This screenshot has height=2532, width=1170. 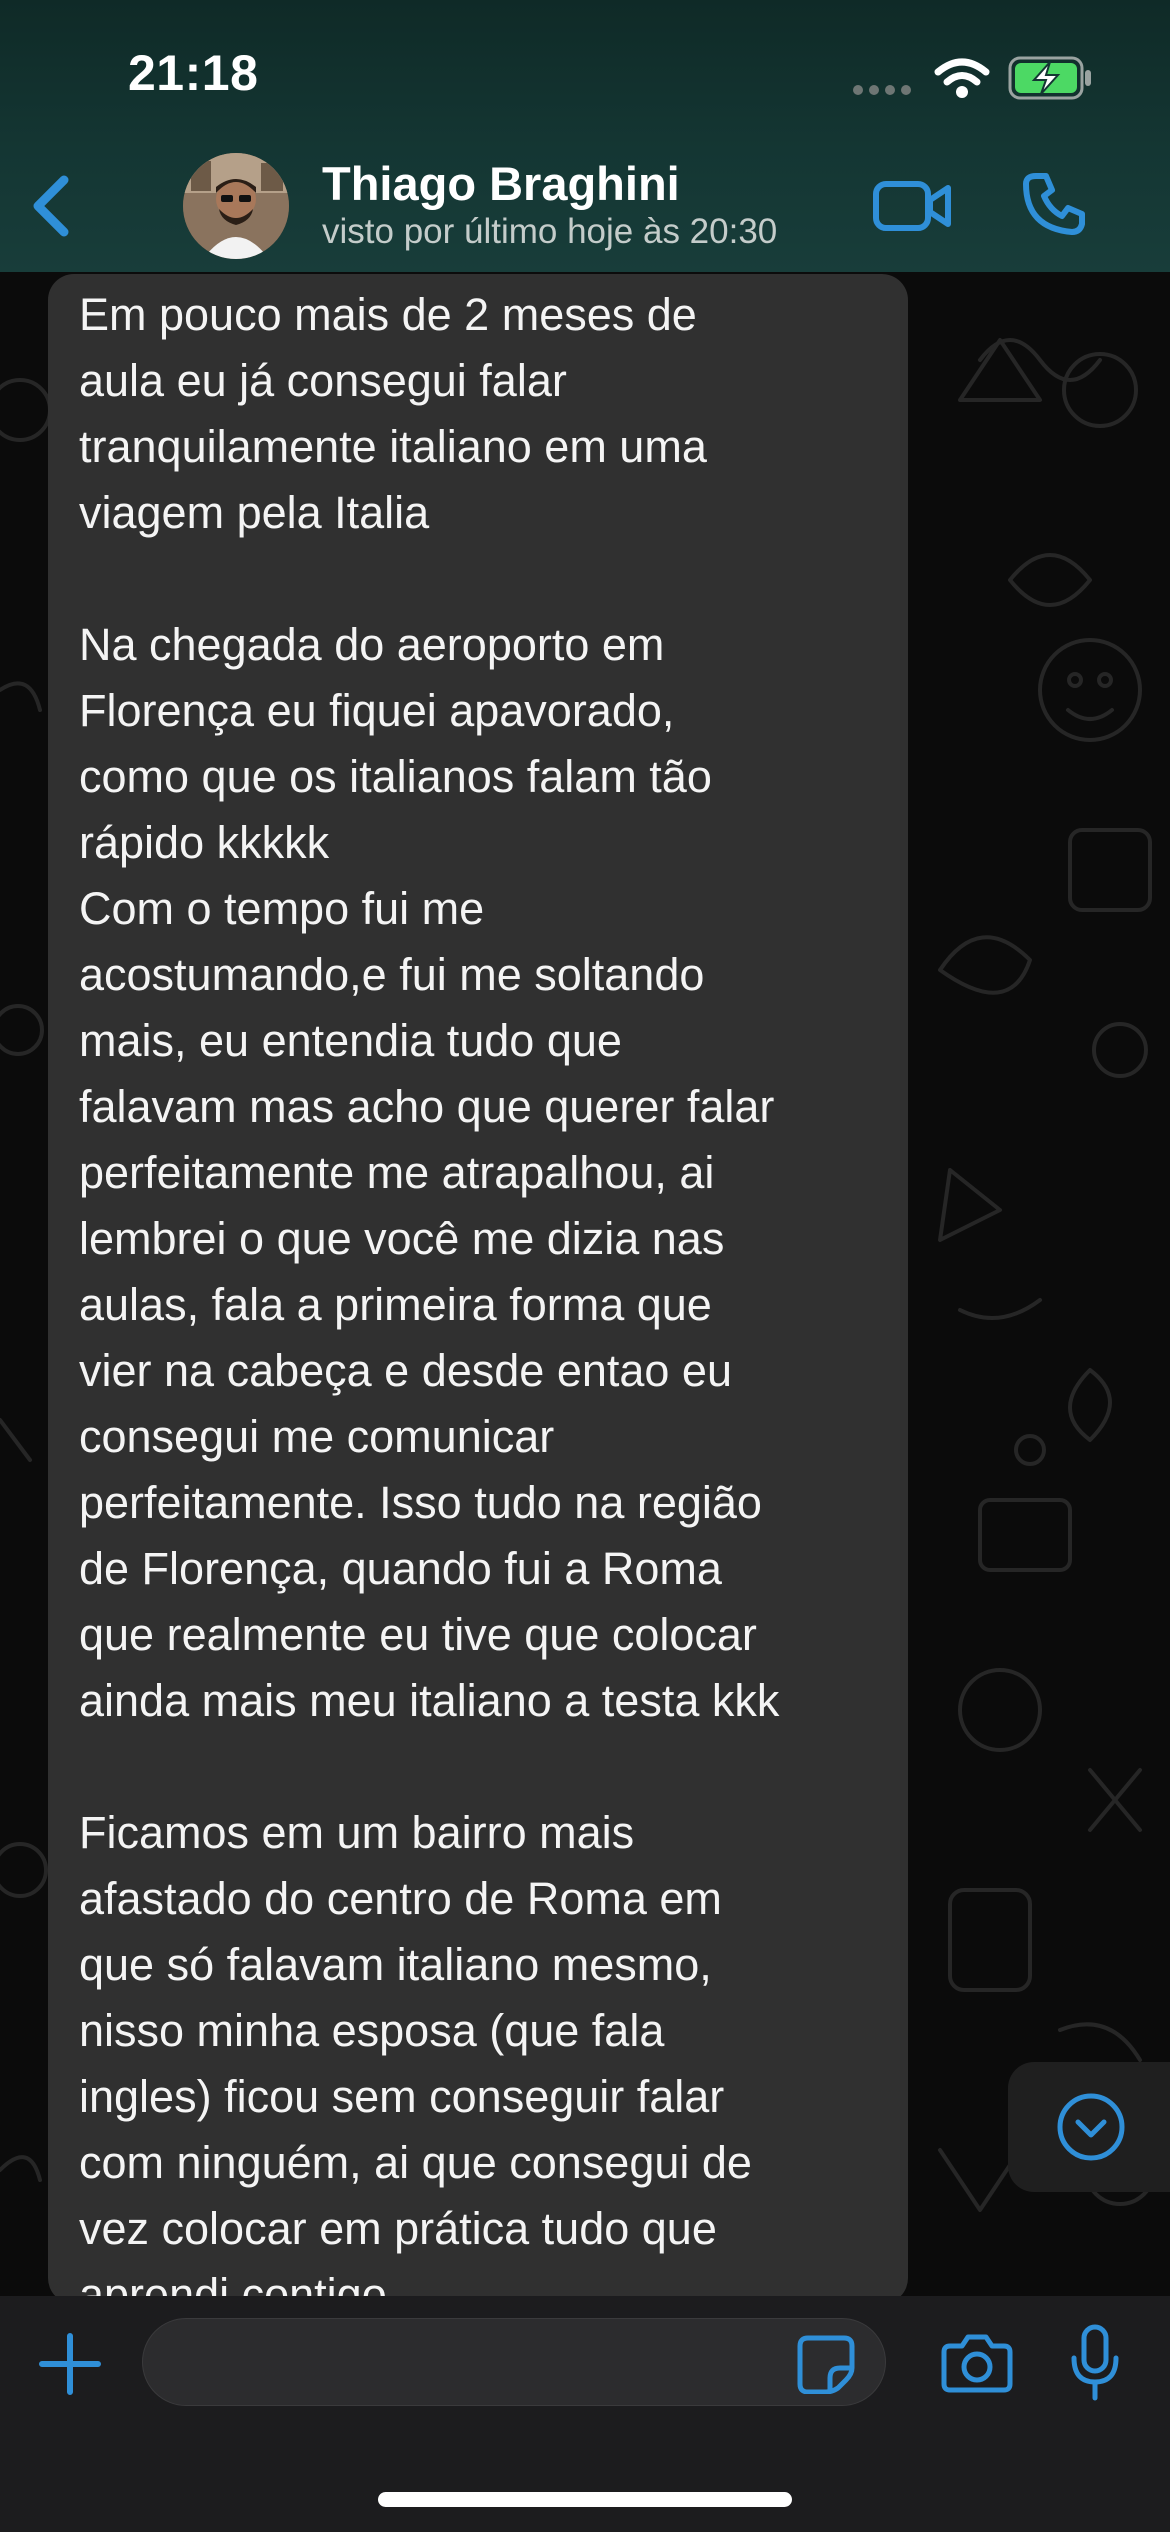 I want to click on home-indicator, so click(x=585, y=2499).